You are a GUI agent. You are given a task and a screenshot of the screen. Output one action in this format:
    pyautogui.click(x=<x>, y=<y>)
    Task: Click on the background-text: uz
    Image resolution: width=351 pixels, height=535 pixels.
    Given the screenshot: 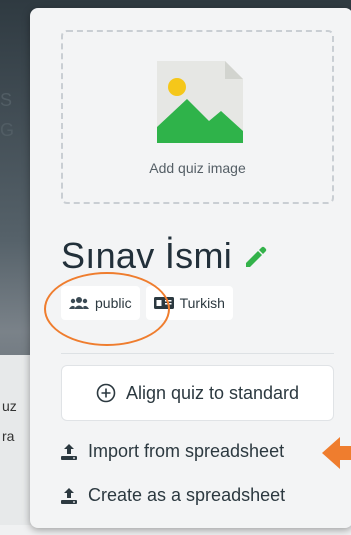 What is the action you would take?
    pyautogui.click(x=9, y=406)
    